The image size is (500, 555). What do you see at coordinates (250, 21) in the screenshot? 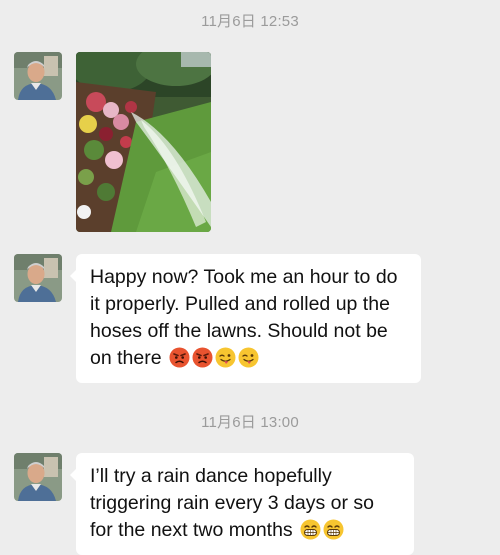
I see `message-timestamp: 11月6日 12:53` at bounding box center [250, 21].